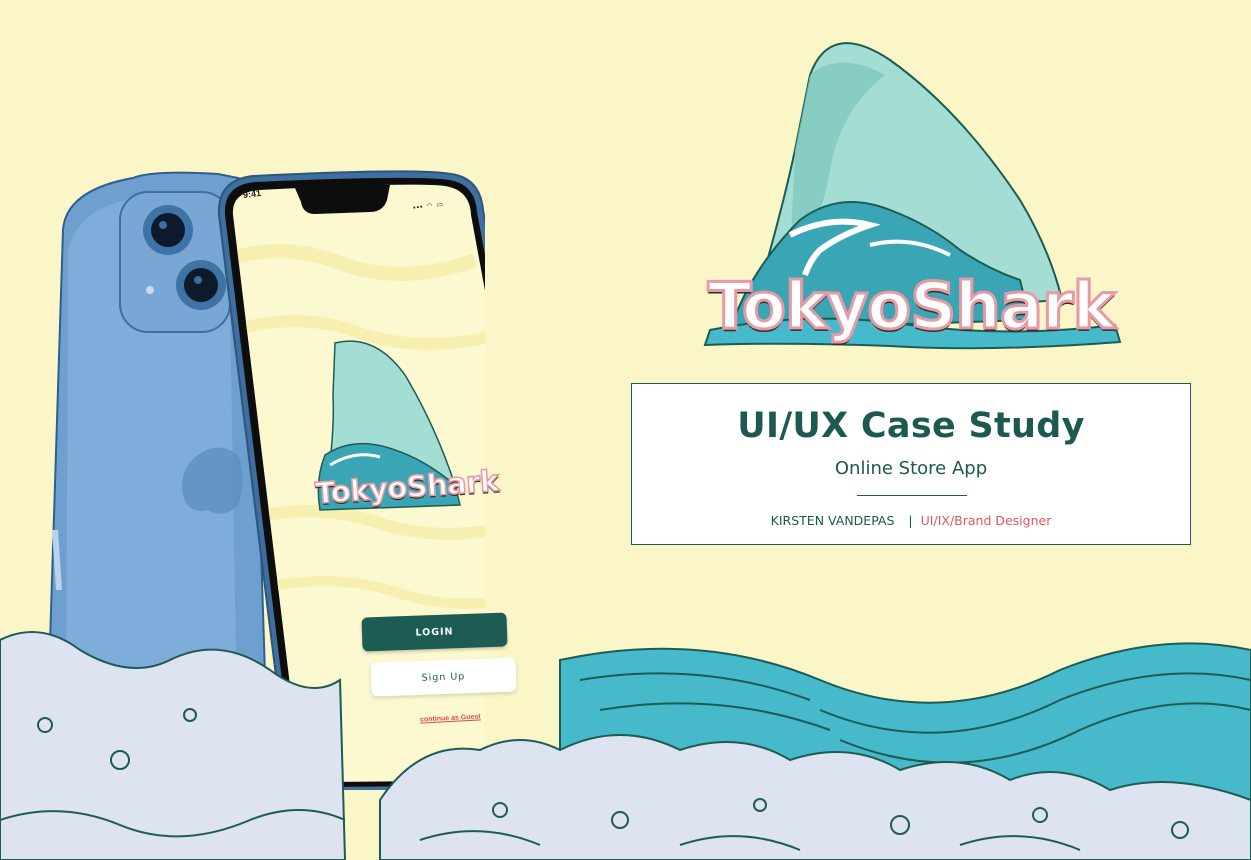 The width and height of the screenshot is (1251, 860). What do you see at coordinates (986, 520) in the screenshot?
I see `author-role: UI/IX/Brand Designer` at bounding box center [986, 520].